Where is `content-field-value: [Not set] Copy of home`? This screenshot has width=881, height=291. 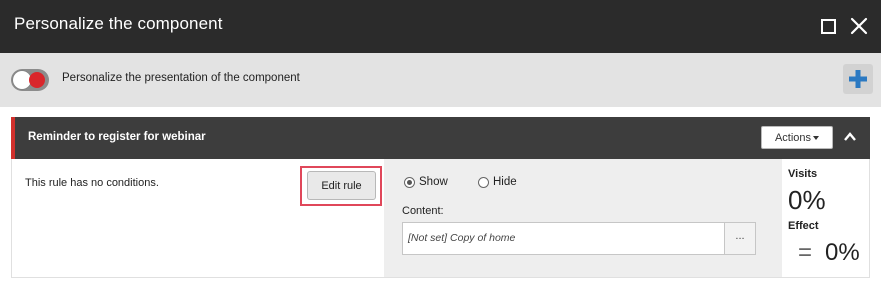
content-field-value: [Not set] Copy of home is located at coordinates (462, 238).